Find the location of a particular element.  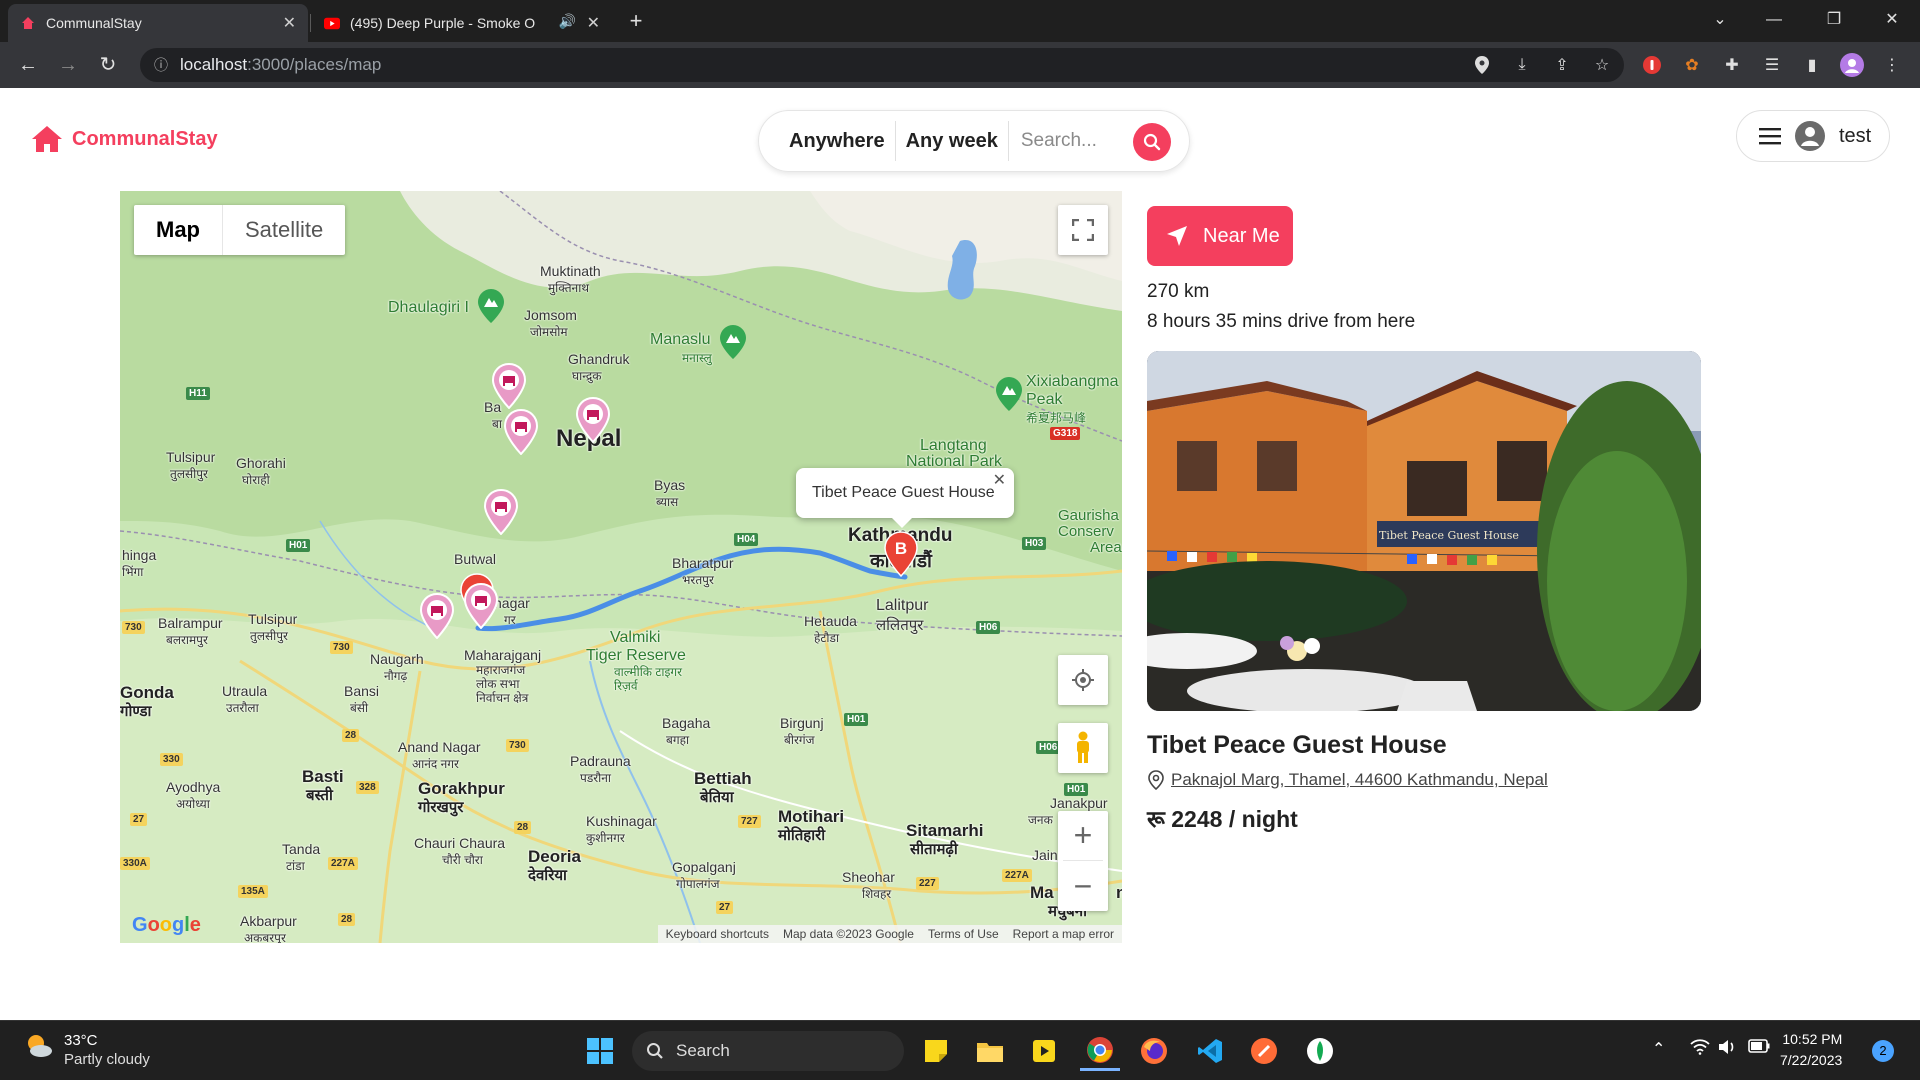

close-info-window-icon: ✕ is located at coordinates (999, 480).